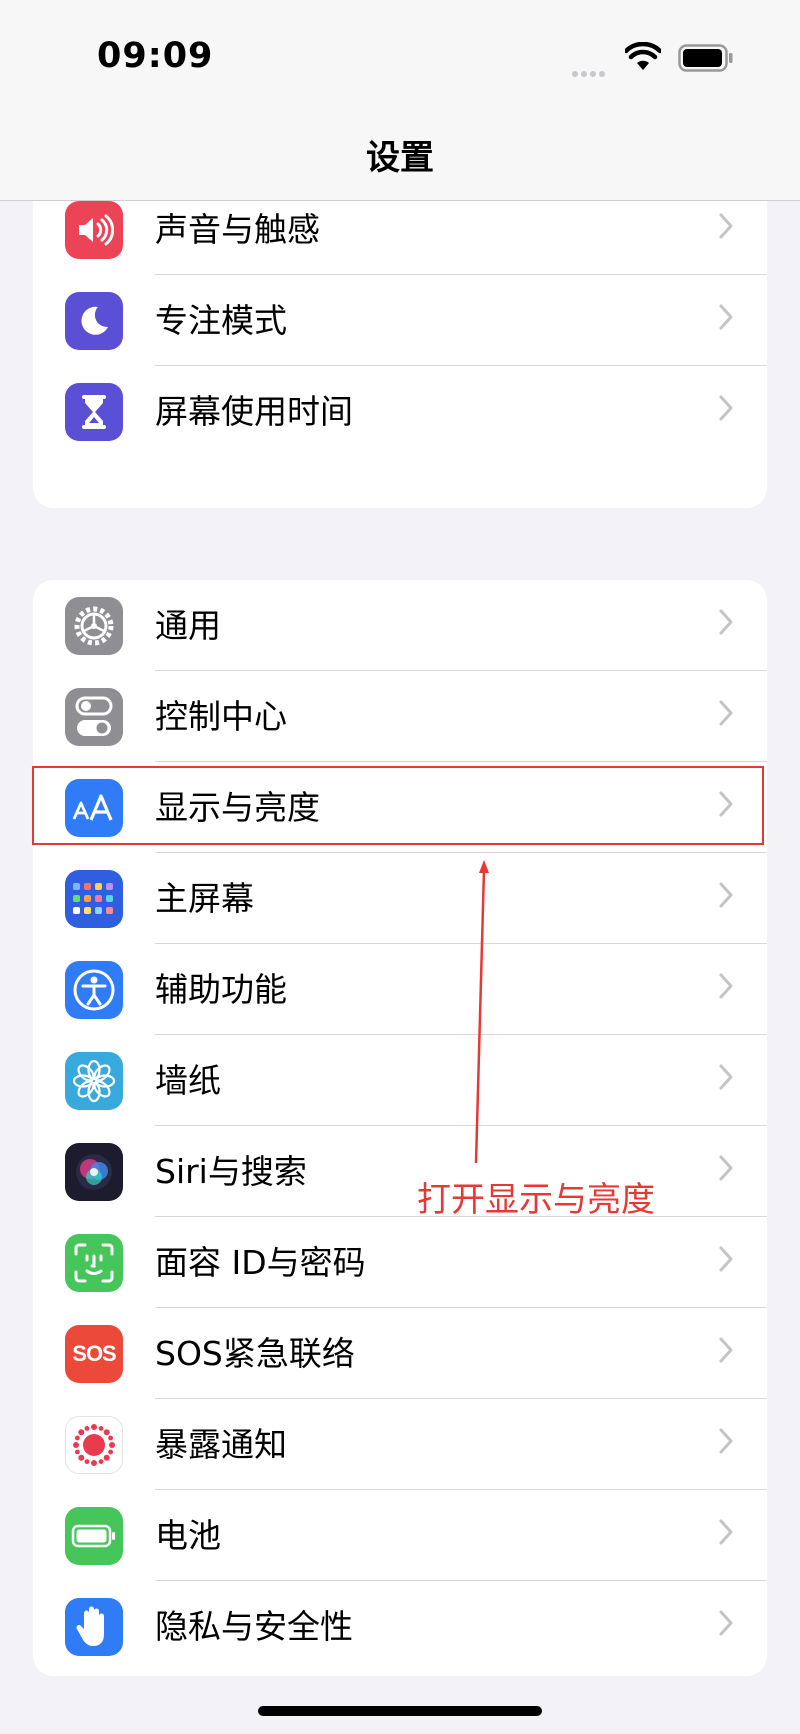 This screenshot has height=1734, width=800. I want to click on settings-row-emergency-sos: SOS SOS紧急联络, so click(400, 1353).